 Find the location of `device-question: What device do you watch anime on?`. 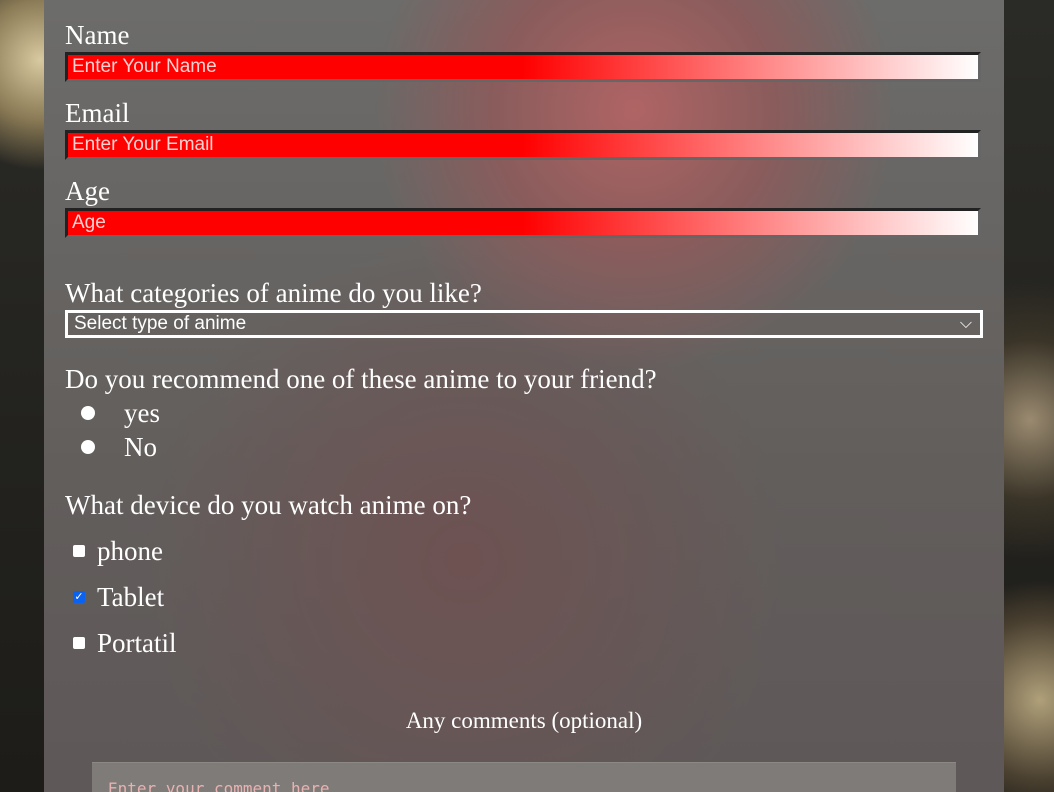

device-question: What device do you watch anime on? is located at coordinates (268, 505).